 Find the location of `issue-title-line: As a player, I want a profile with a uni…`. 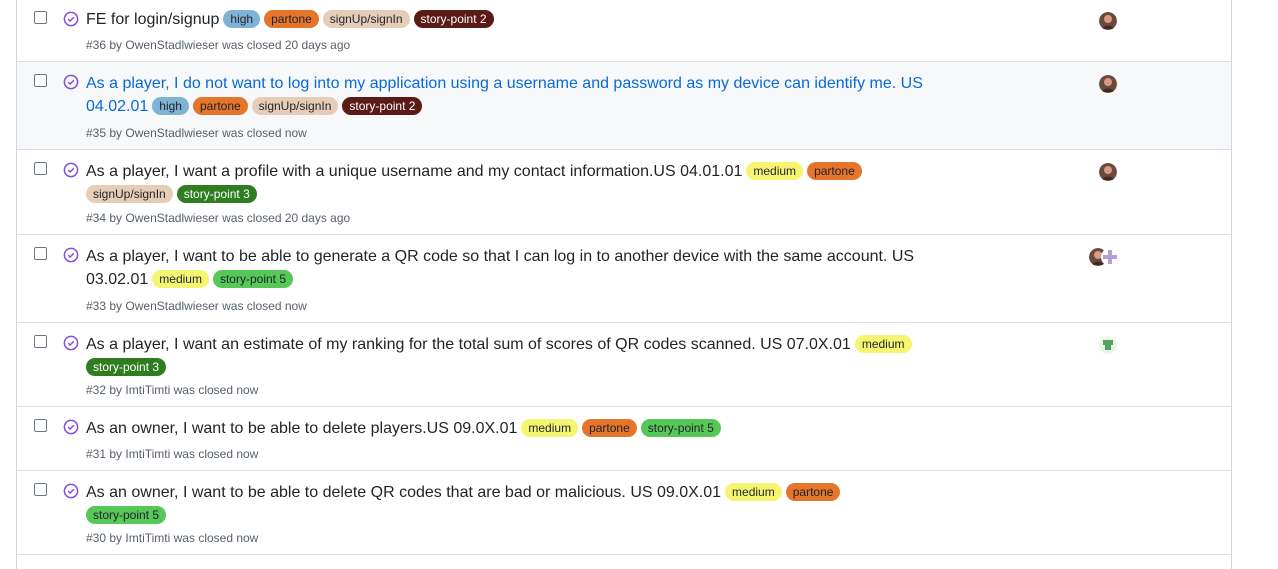

issue-title-line: As a player, I want a profile with a uni… is located at coordinates (496, 183).